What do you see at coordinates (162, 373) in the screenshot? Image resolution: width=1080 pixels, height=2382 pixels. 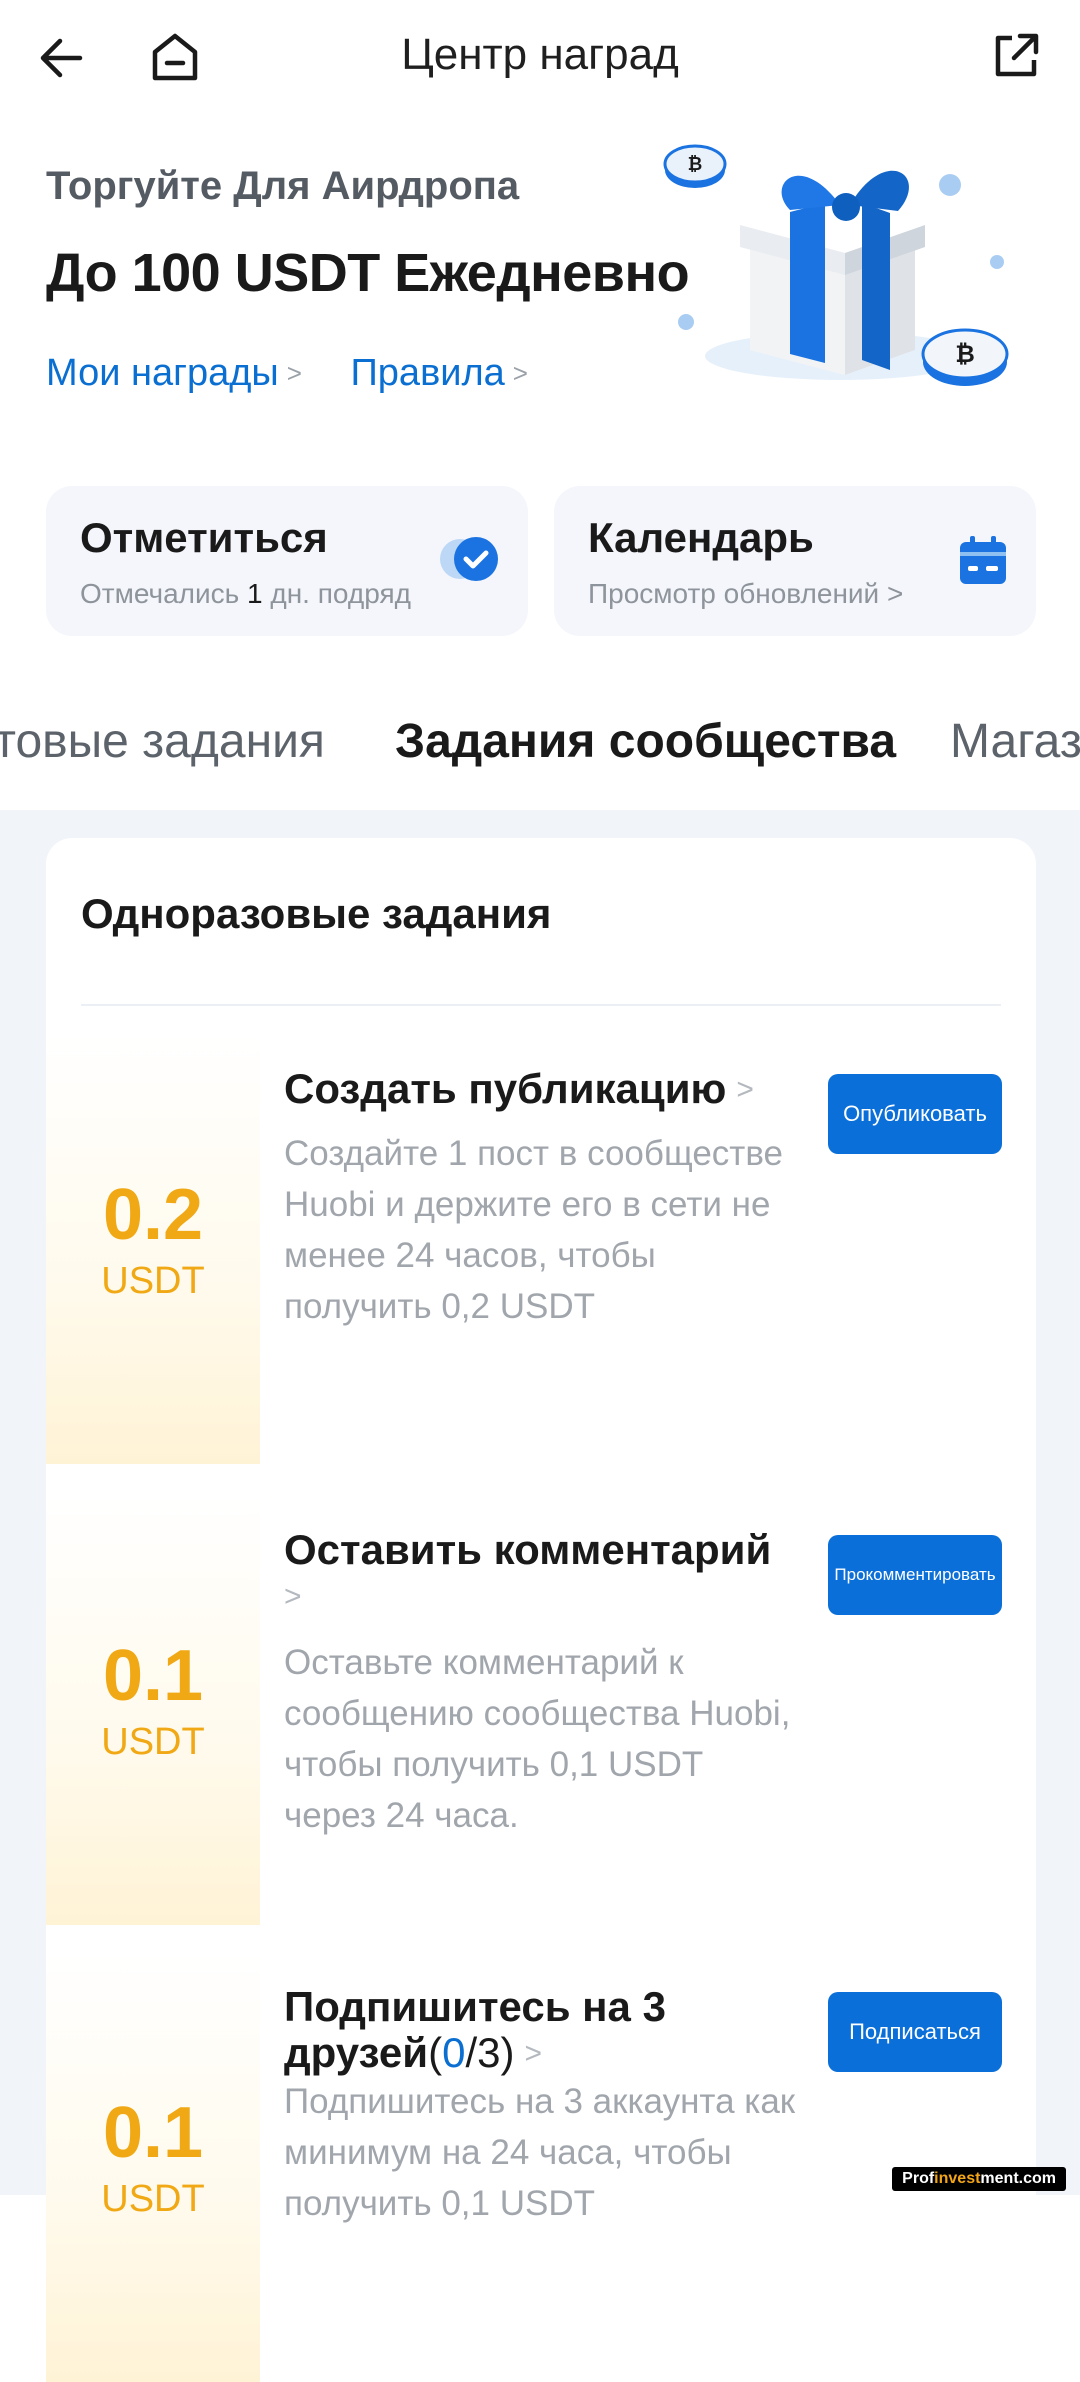 I see `my-rewards-label: Мои награды` at bounding box center [162, 373].